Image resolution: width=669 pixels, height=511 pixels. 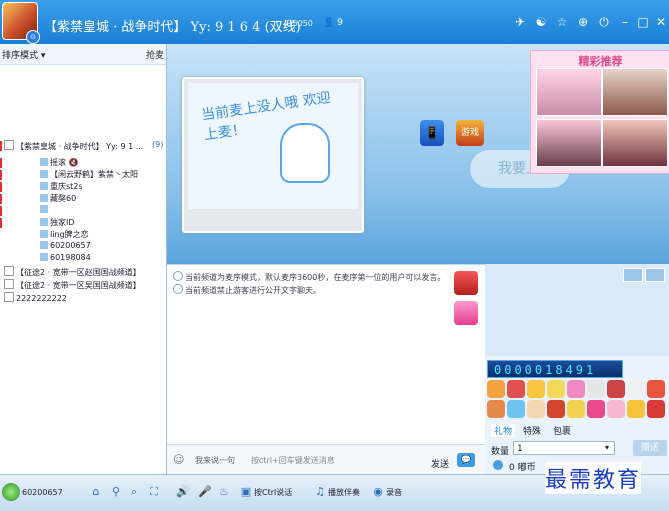 What do you see at coordinates (83, 223) in the screenshot?
I see `member-row: 独家ID` at bounding box center [83, 223].